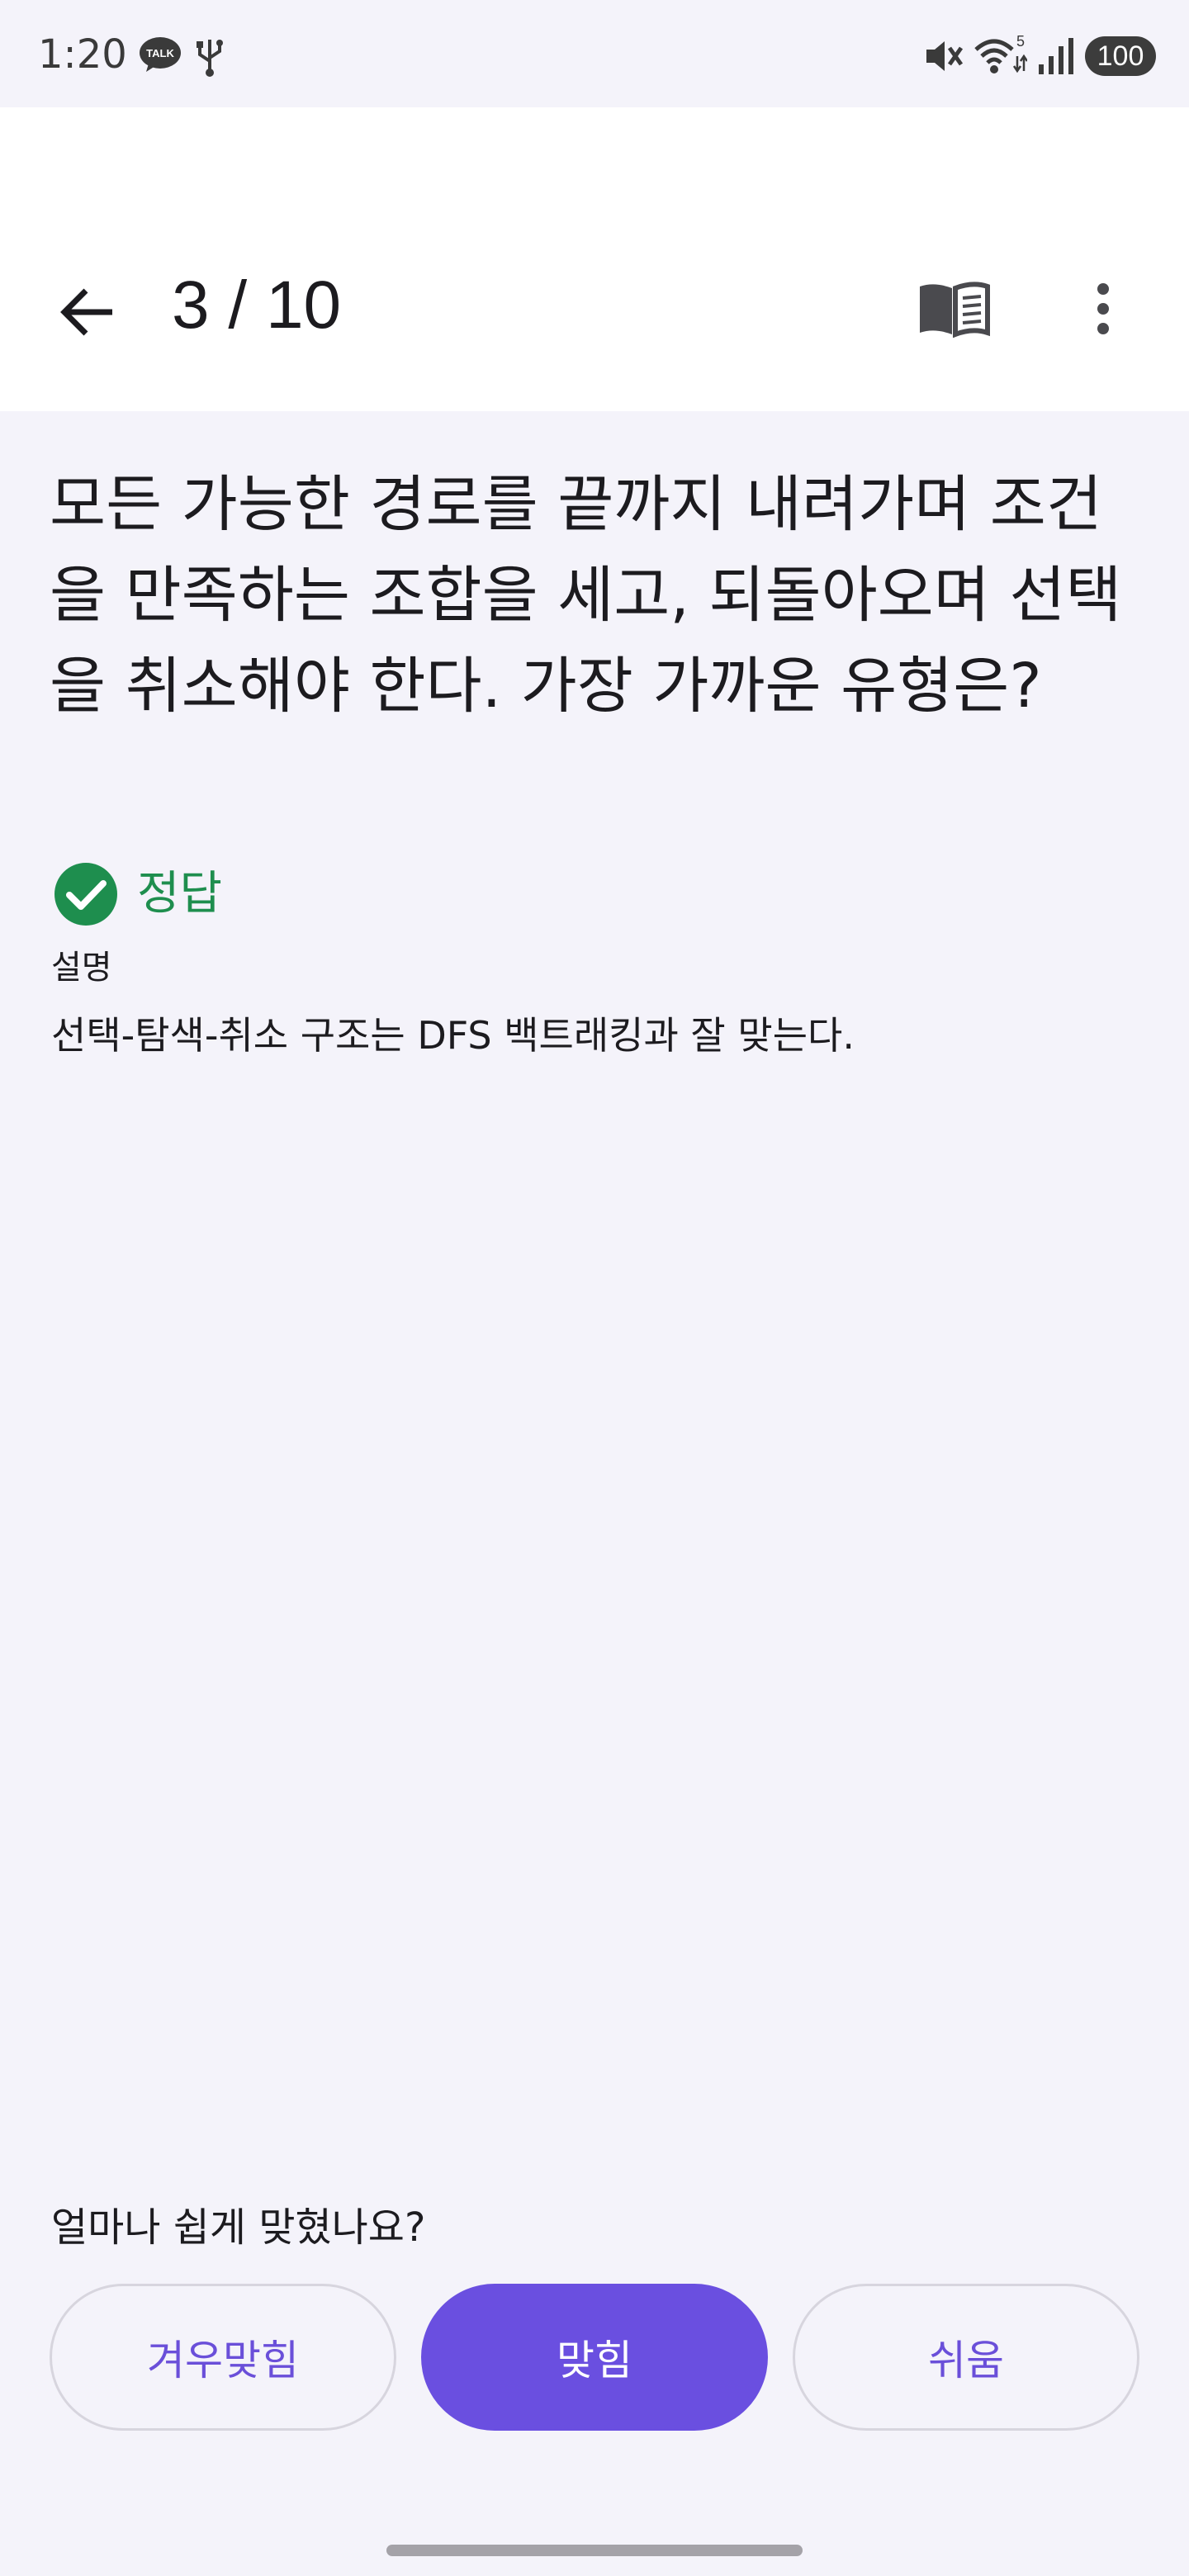  Describe the element at coordinates (594, 259) in the screenshot. I see `app-bar` at that location.